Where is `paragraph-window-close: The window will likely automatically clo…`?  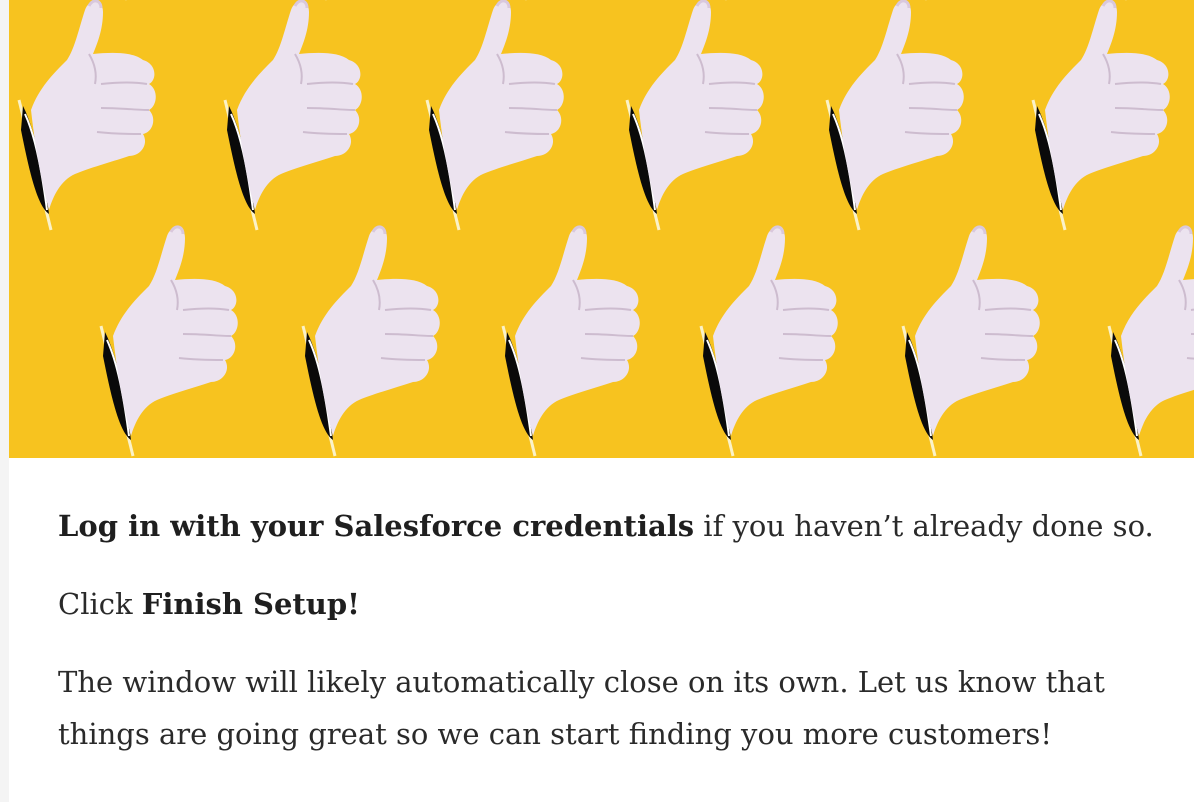
paragraph-window-close: The window will likely automatically clo… is located at coordinates (581, 708).